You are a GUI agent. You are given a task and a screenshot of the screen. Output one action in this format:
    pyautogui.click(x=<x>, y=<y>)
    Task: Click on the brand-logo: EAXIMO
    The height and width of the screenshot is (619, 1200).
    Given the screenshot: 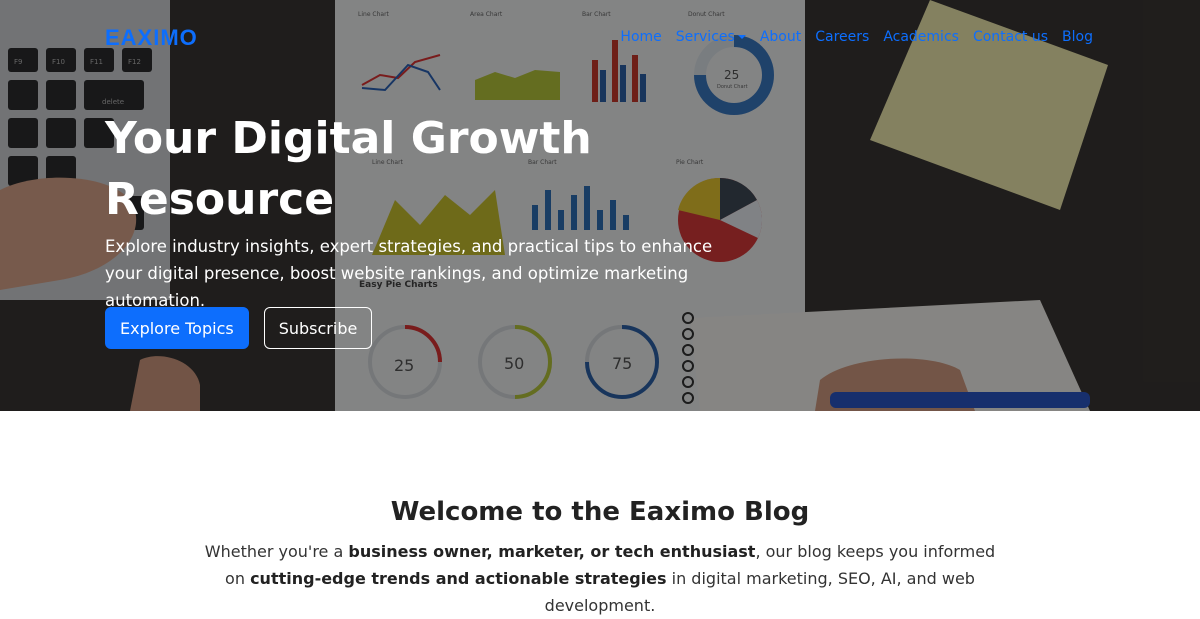 What is the action you would take?
    pyautogui.click(x=151, y=38)
    